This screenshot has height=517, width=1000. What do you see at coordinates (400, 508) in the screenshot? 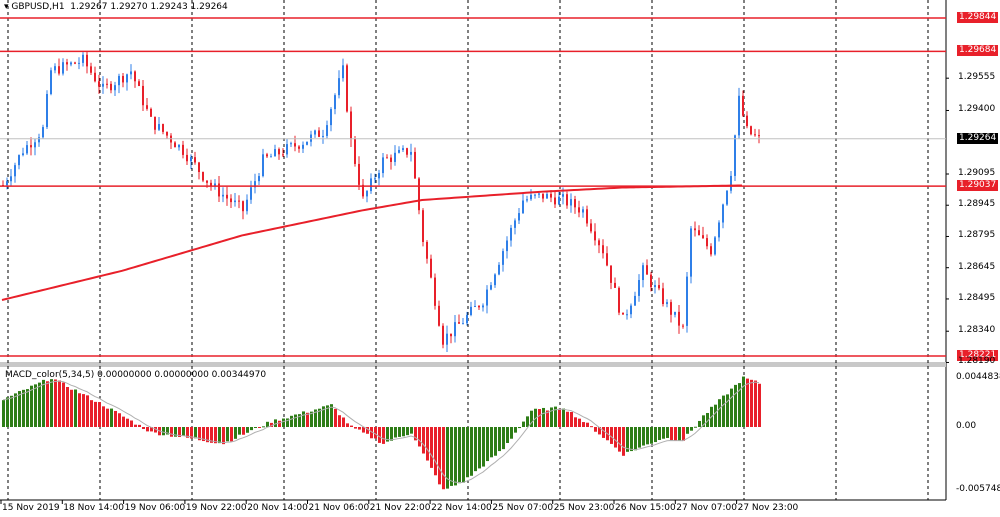
I see `time-label: 21 Nov 22:00` at bounding box center [400, 508].